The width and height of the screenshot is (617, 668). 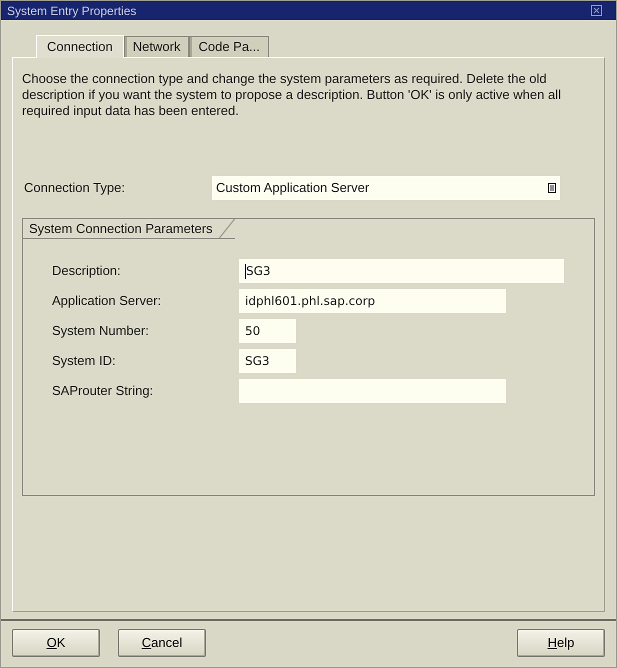 What do you see at coordinates (71, 11) in the screenshot?
I see `window-title: System Entry Properties` at bounding box center [71, 11].